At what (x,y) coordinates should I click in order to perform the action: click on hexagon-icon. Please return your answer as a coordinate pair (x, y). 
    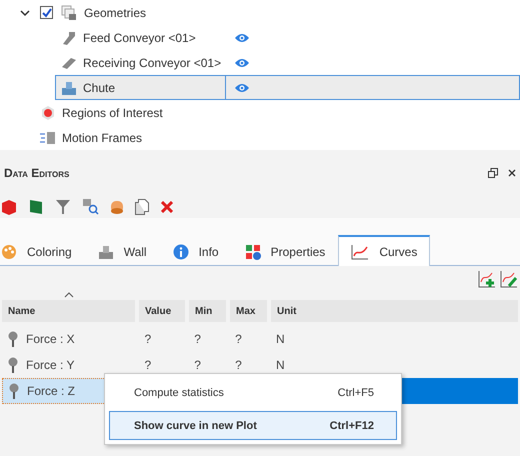
    Looking at the image, I should click on (48, 112).